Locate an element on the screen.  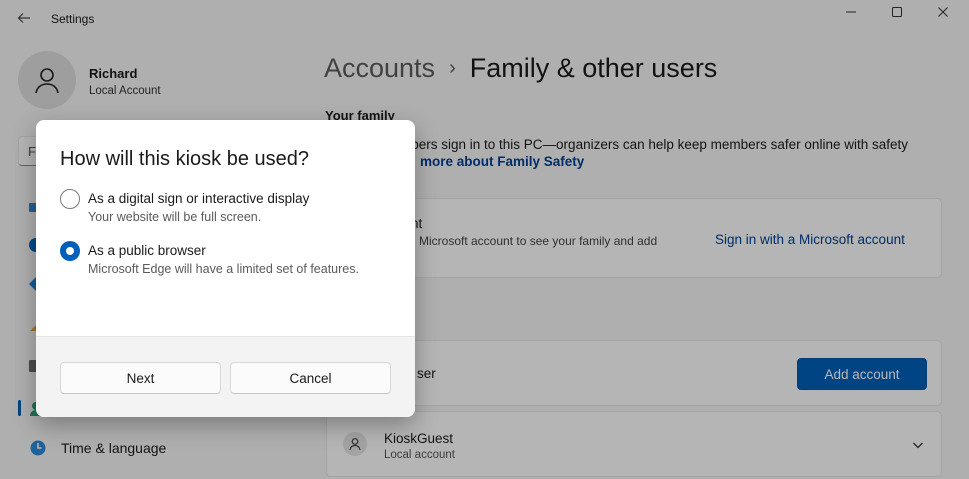
option-description: Your website will be full screen. is located at coordinates (175, 217).